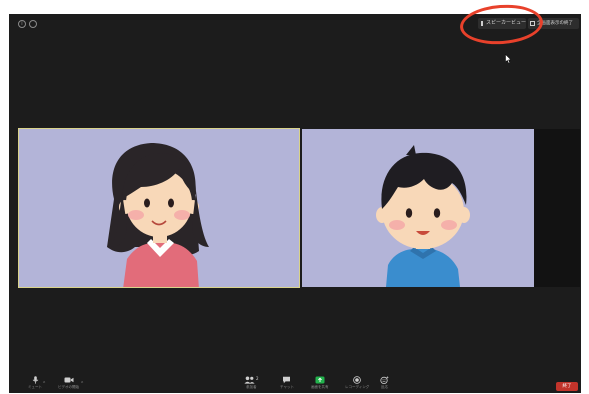  Describe the element at coordinates (320, 387) in the screenshot. I see `share-screen-label: 画面を共有` at that location.